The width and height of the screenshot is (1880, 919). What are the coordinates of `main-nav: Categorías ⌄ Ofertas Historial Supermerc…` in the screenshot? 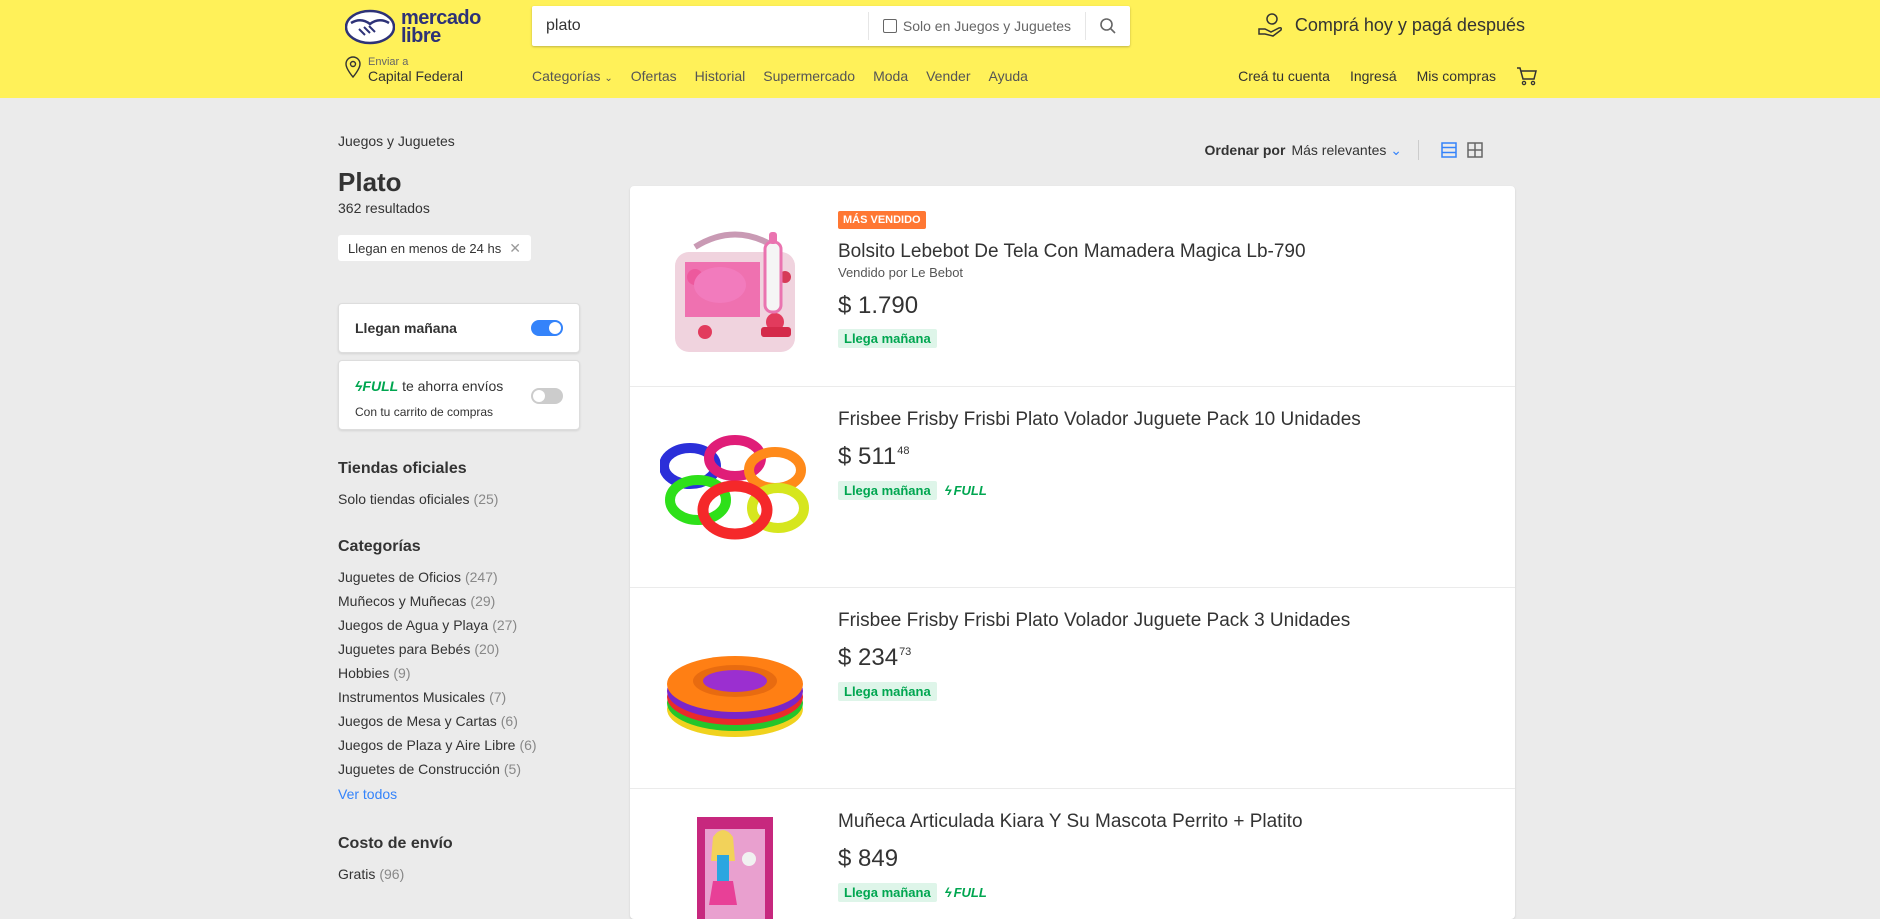 It's located at (780, 76).